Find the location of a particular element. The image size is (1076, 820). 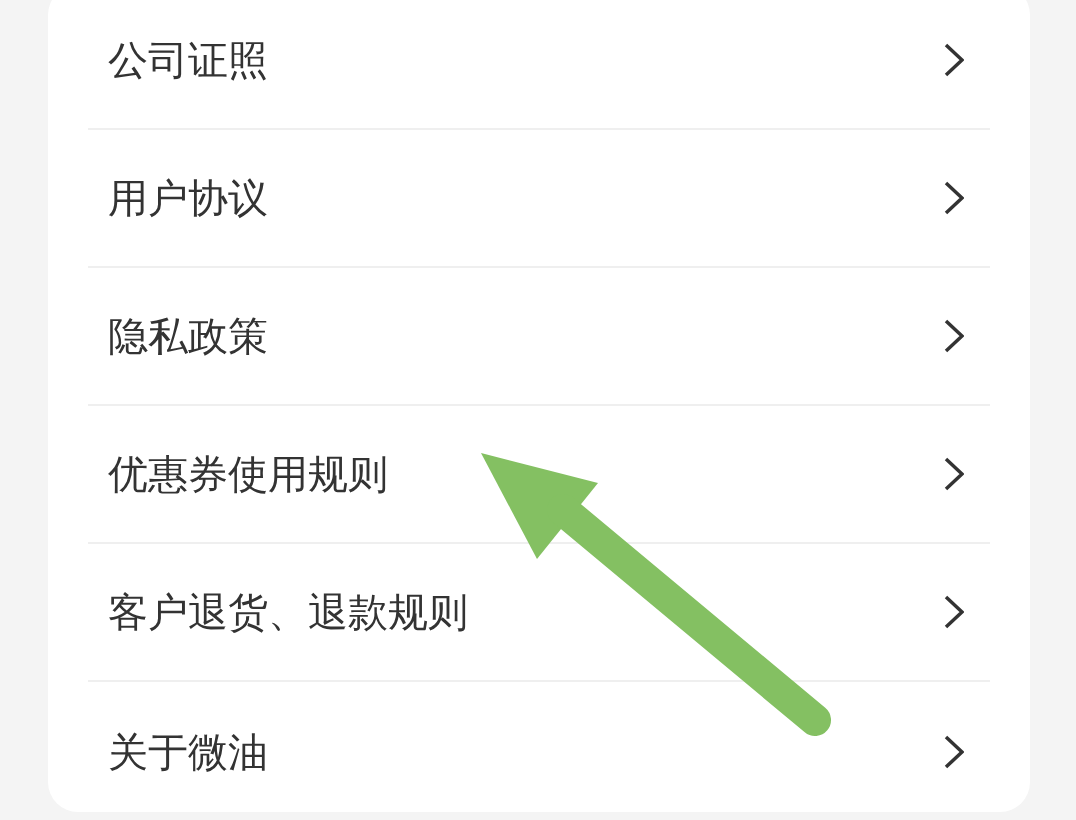

menu-item: 客户退货、退款规则 is located at coordinates (539, 612).